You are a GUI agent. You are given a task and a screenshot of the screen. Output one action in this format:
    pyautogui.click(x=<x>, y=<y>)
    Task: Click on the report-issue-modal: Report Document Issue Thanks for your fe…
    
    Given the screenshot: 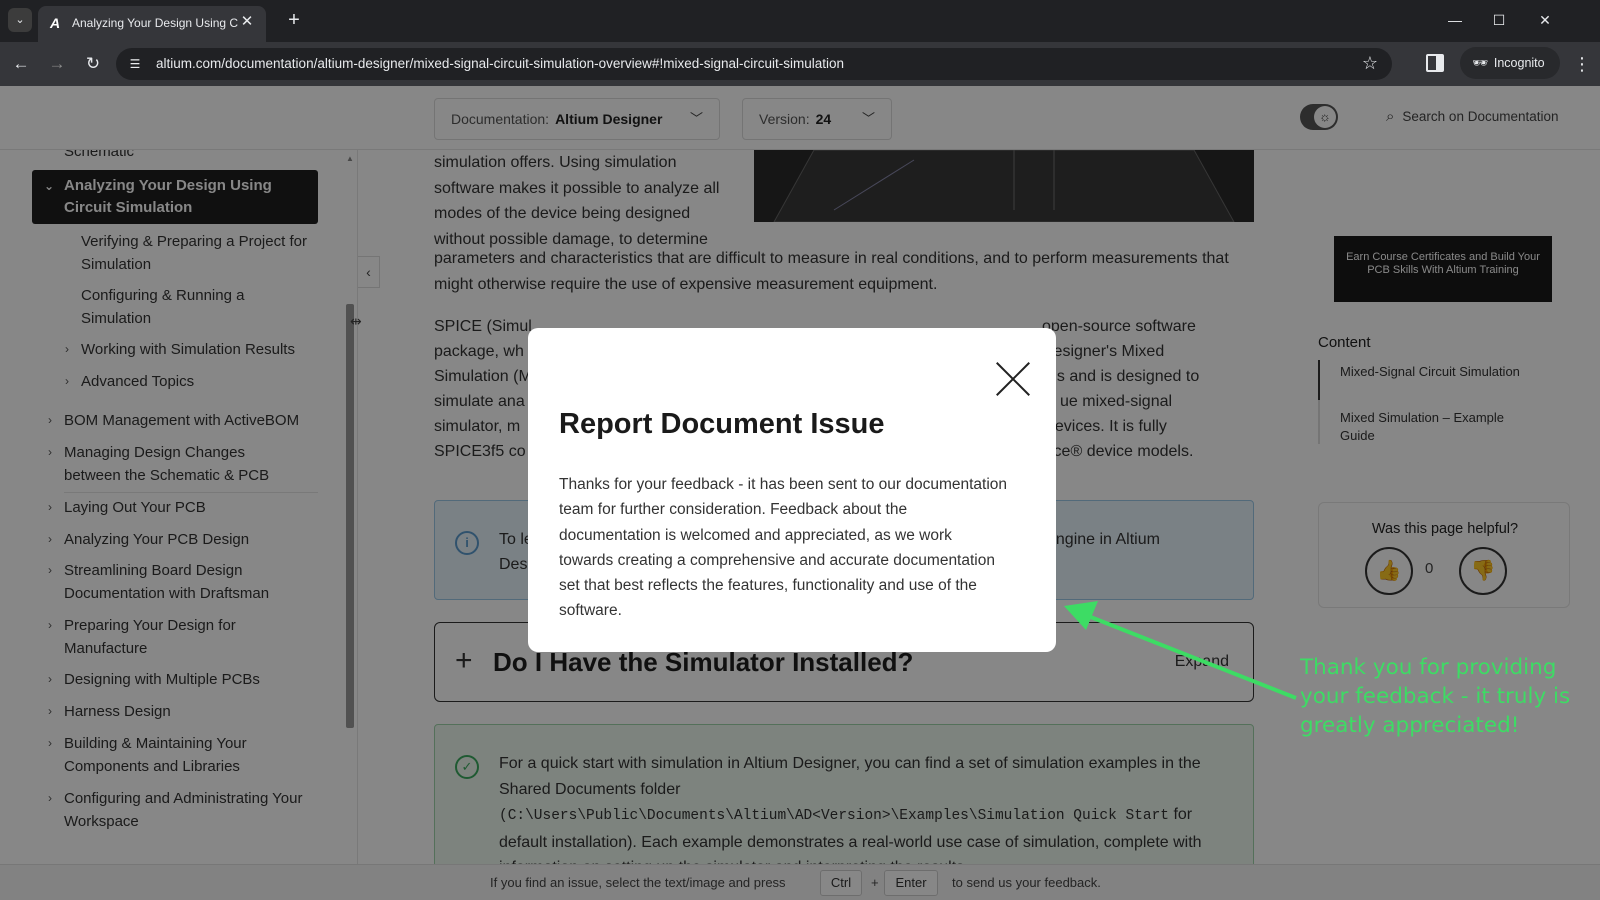 What is the action you would take?
    pyautogui.click(x=792, y=490)
    